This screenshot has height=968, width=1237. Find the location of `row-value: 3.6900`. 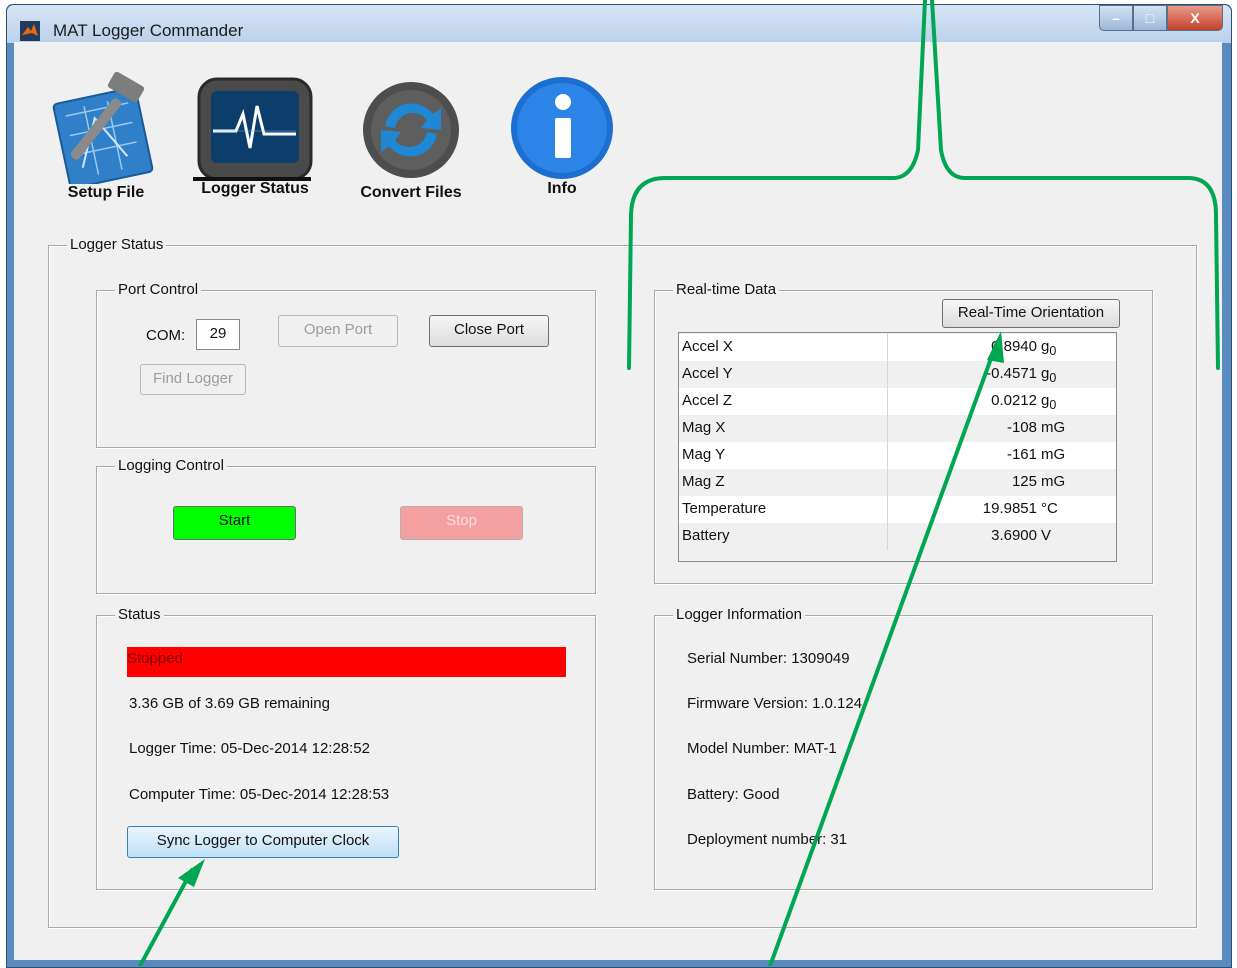

row-value: 3.6900 is located at coordinates (1014, 535).